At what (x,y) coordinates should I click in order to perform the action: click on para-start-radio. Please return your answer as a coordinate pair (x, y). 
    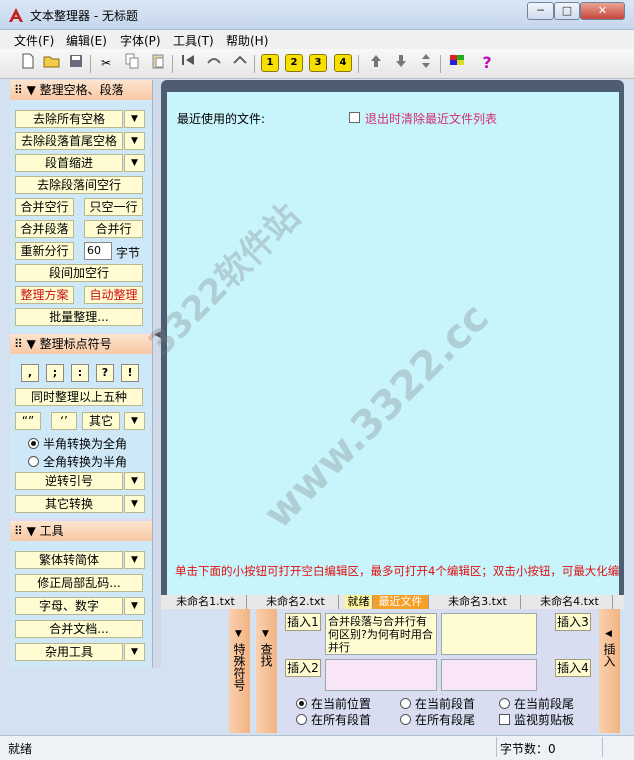
    Looking at the image, I should click on (405, 703).